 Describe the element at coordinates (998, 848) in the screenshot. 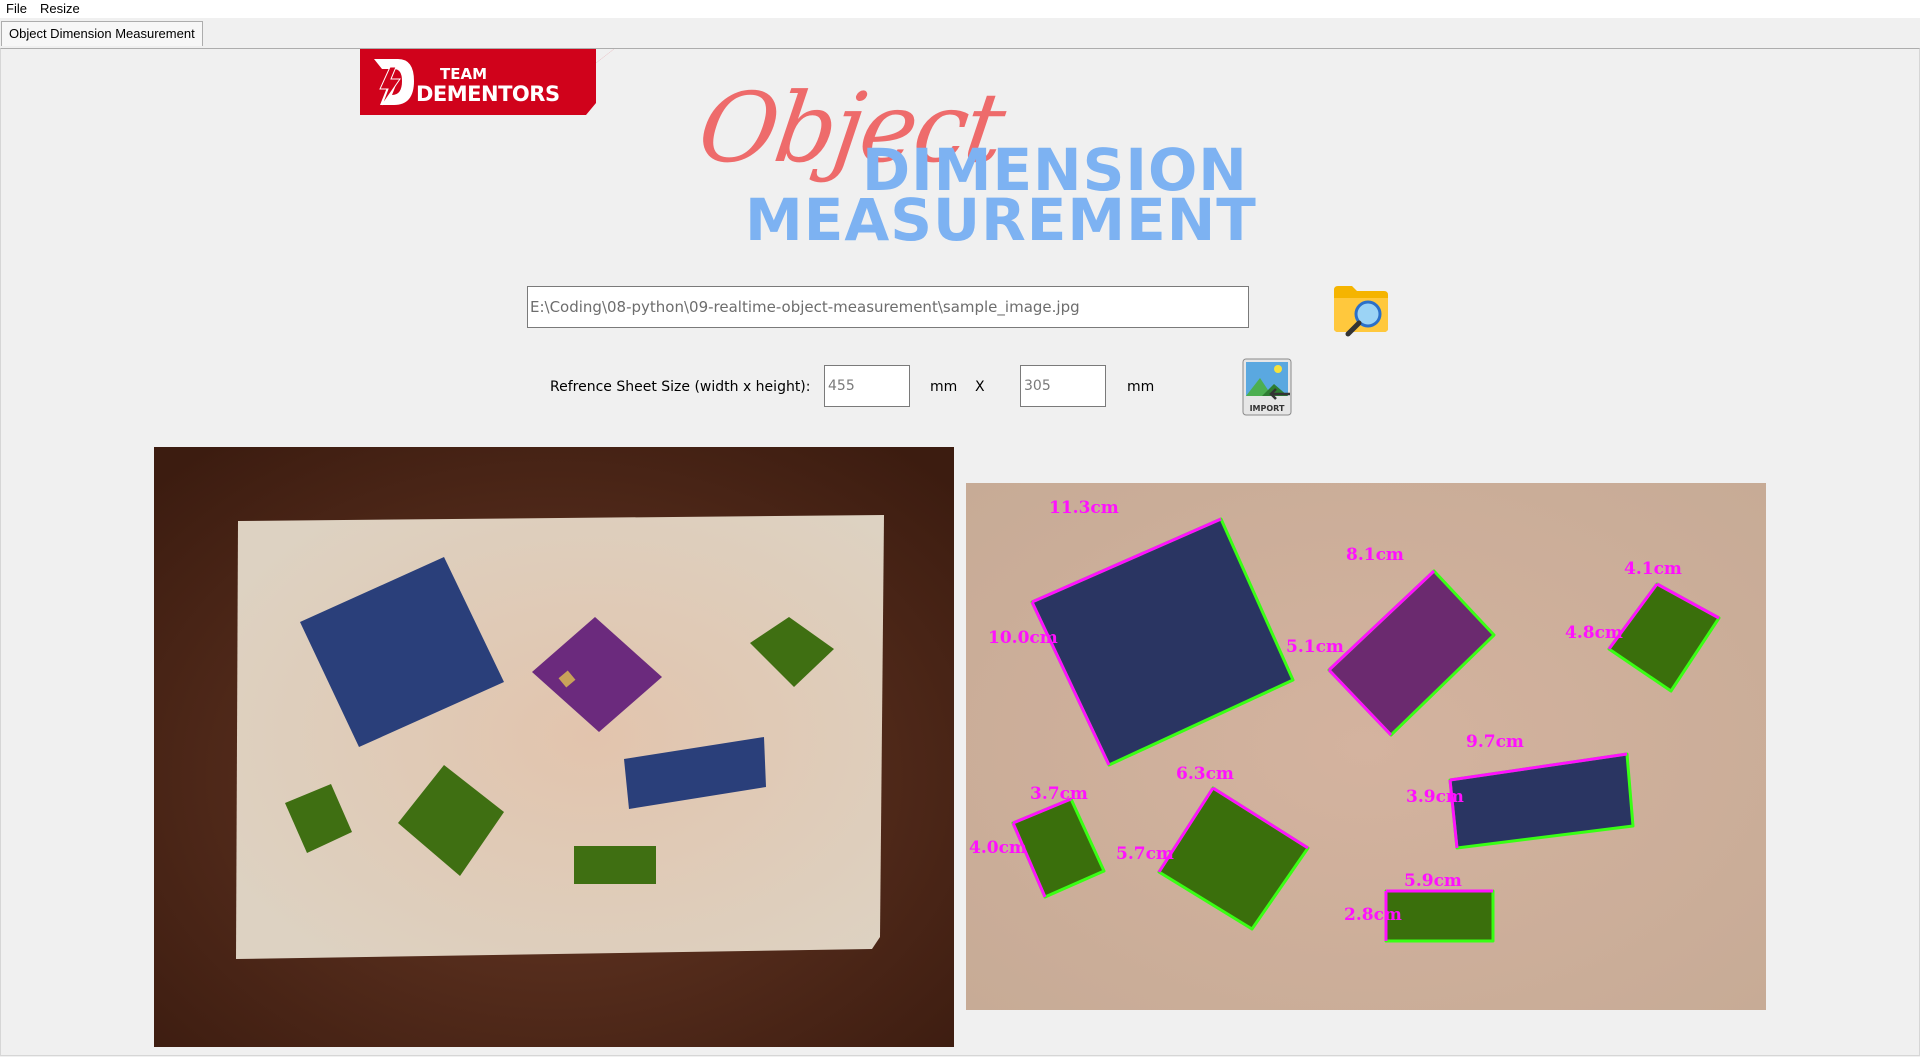

I see `measurement-label: 4.0cm` at that location.